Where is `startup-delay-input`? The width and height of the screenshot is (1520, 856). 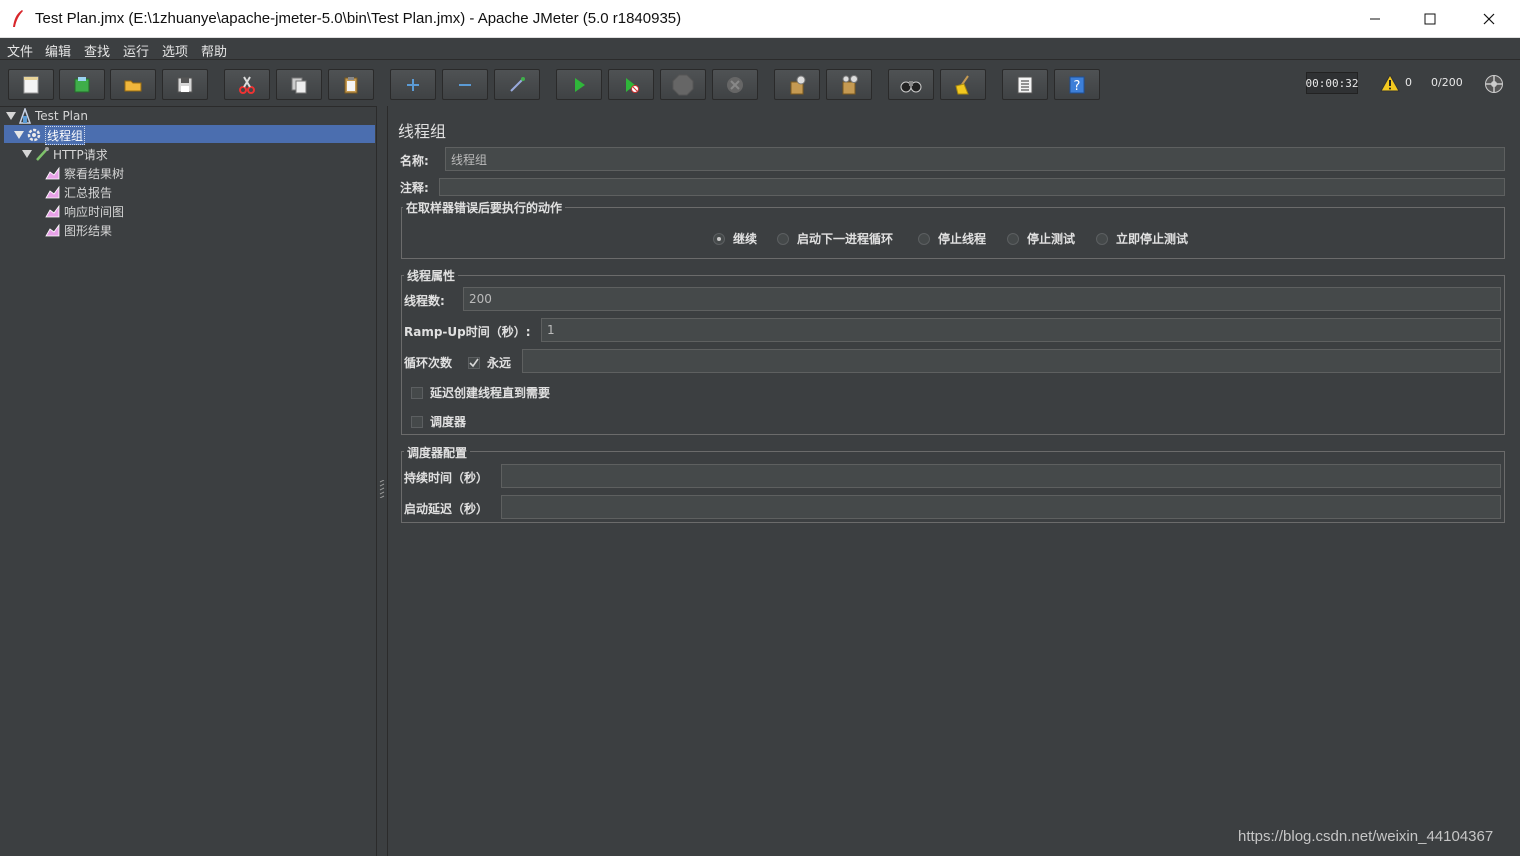 startup-delay-input is located at coordinates (1001, 507).